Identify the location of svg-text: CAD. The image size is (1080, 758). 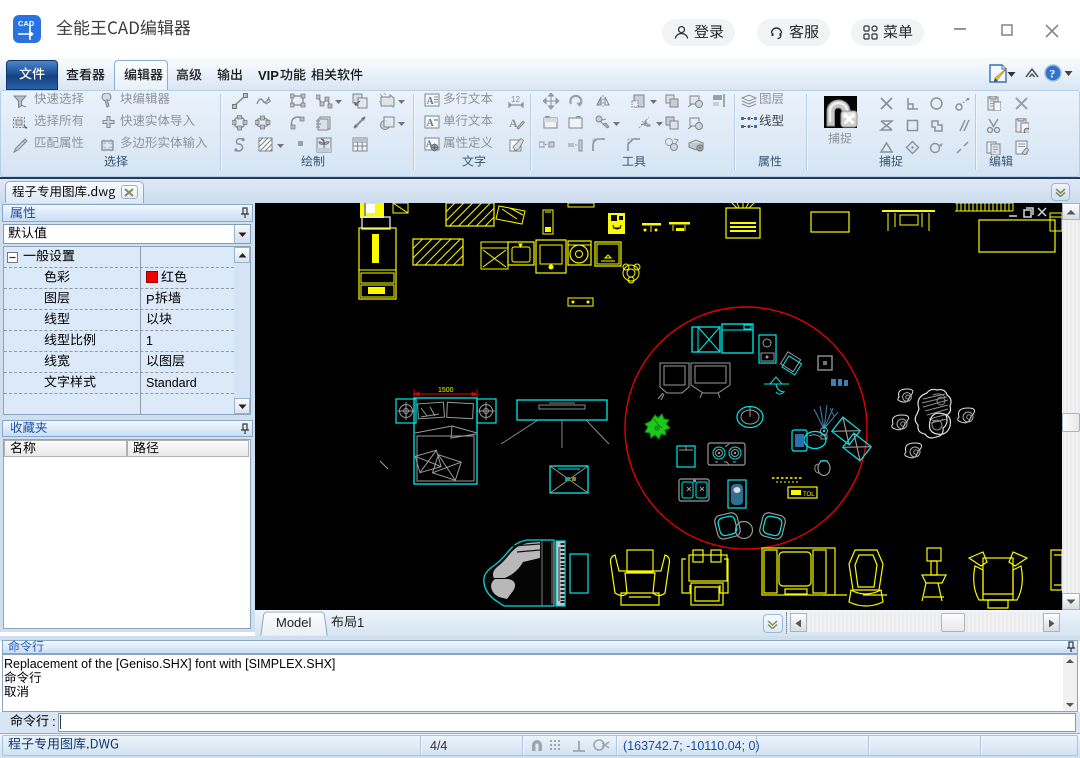
(26, 23).